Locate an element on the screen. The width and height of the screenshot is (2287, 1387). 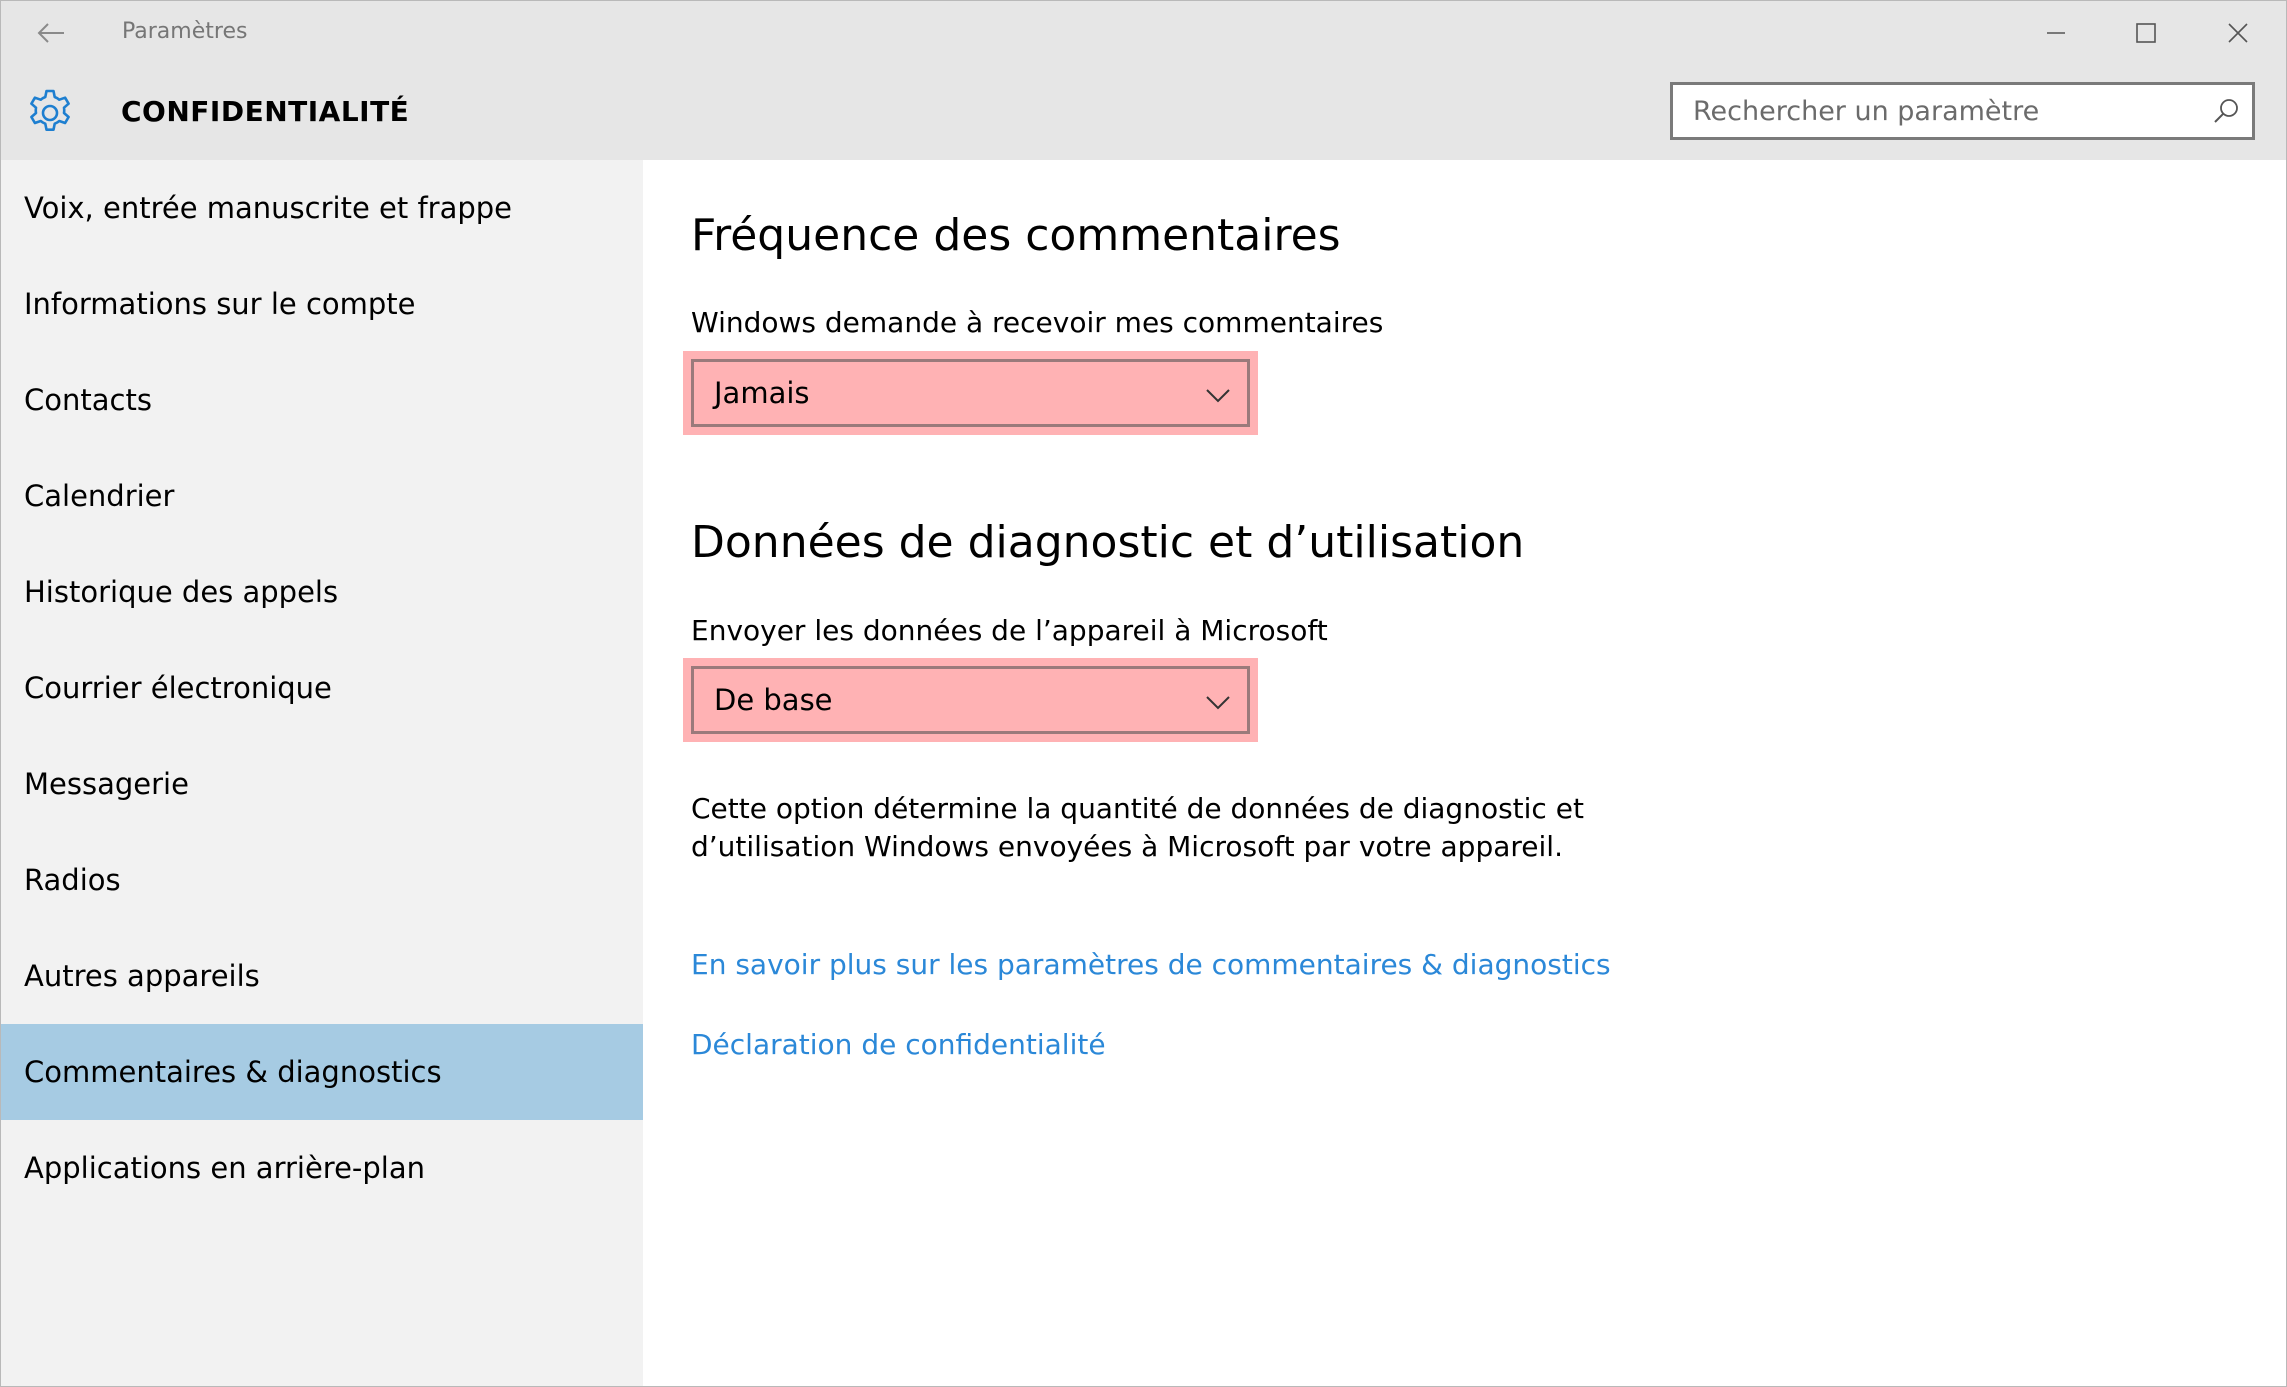
arrow-left-icon is located at coordinates (50, 33).